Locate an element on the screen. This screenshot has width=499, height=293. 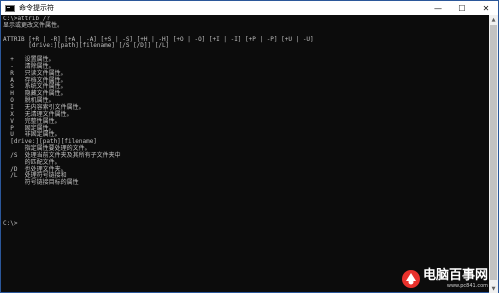
close-button: ✕ is located at coordinates (486, 8).